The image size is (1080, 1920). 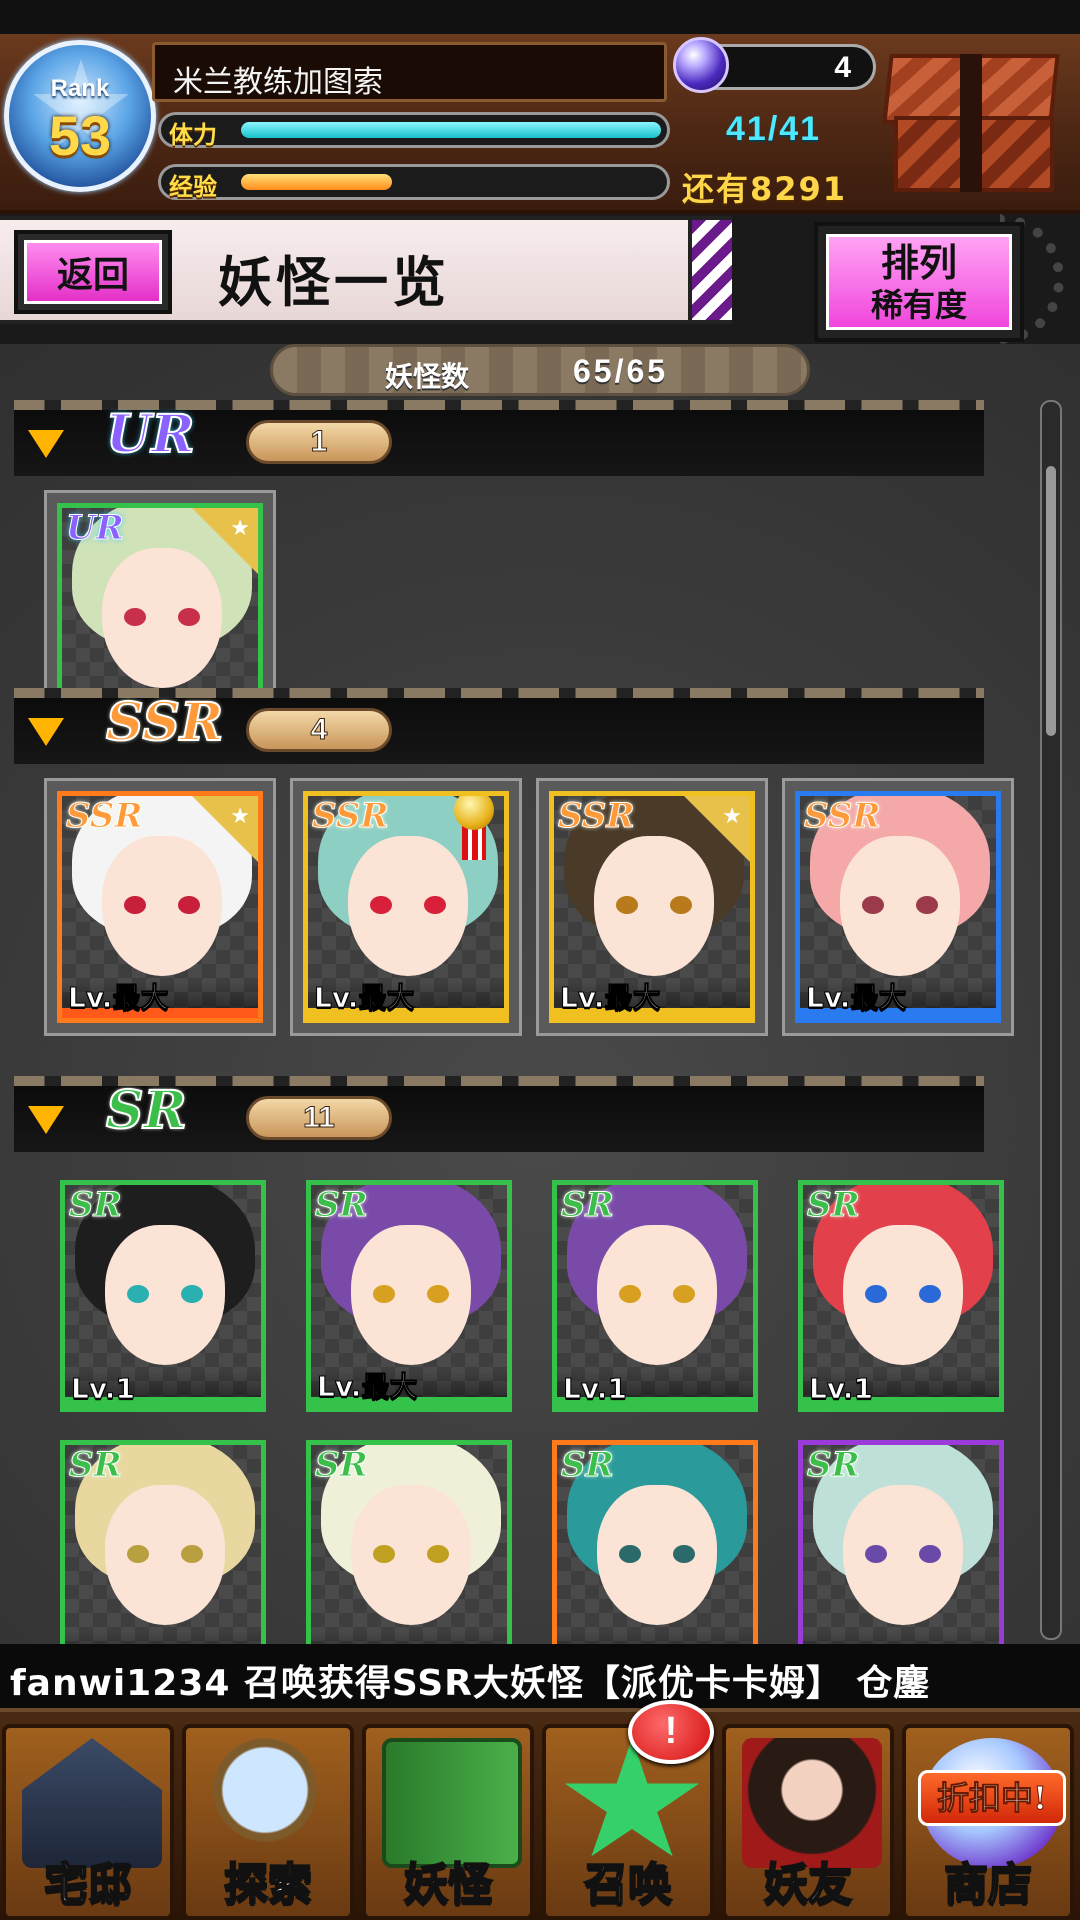 I want to click on page-title: 妖怪一览, so click(x=334, y=282).